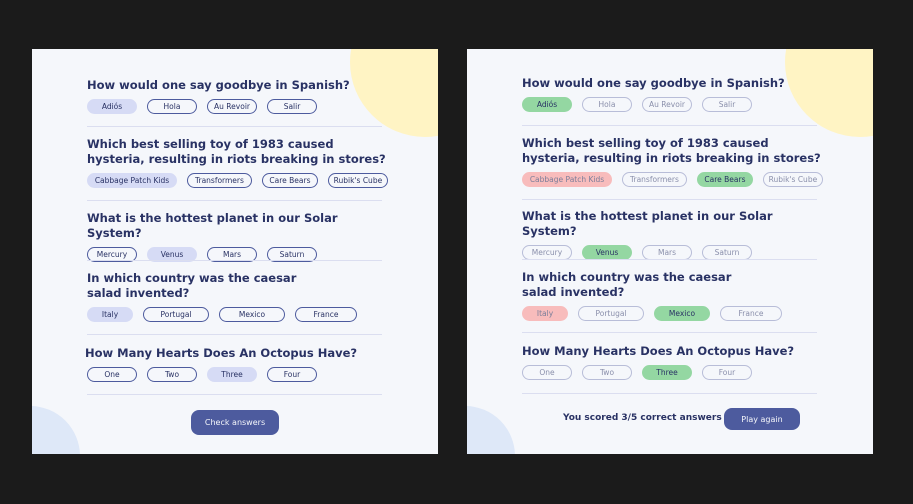 Image resolution: width=913 pixels, height=504 pixels. I want to click on answer-option-correct: Venus, so click(607, 252).